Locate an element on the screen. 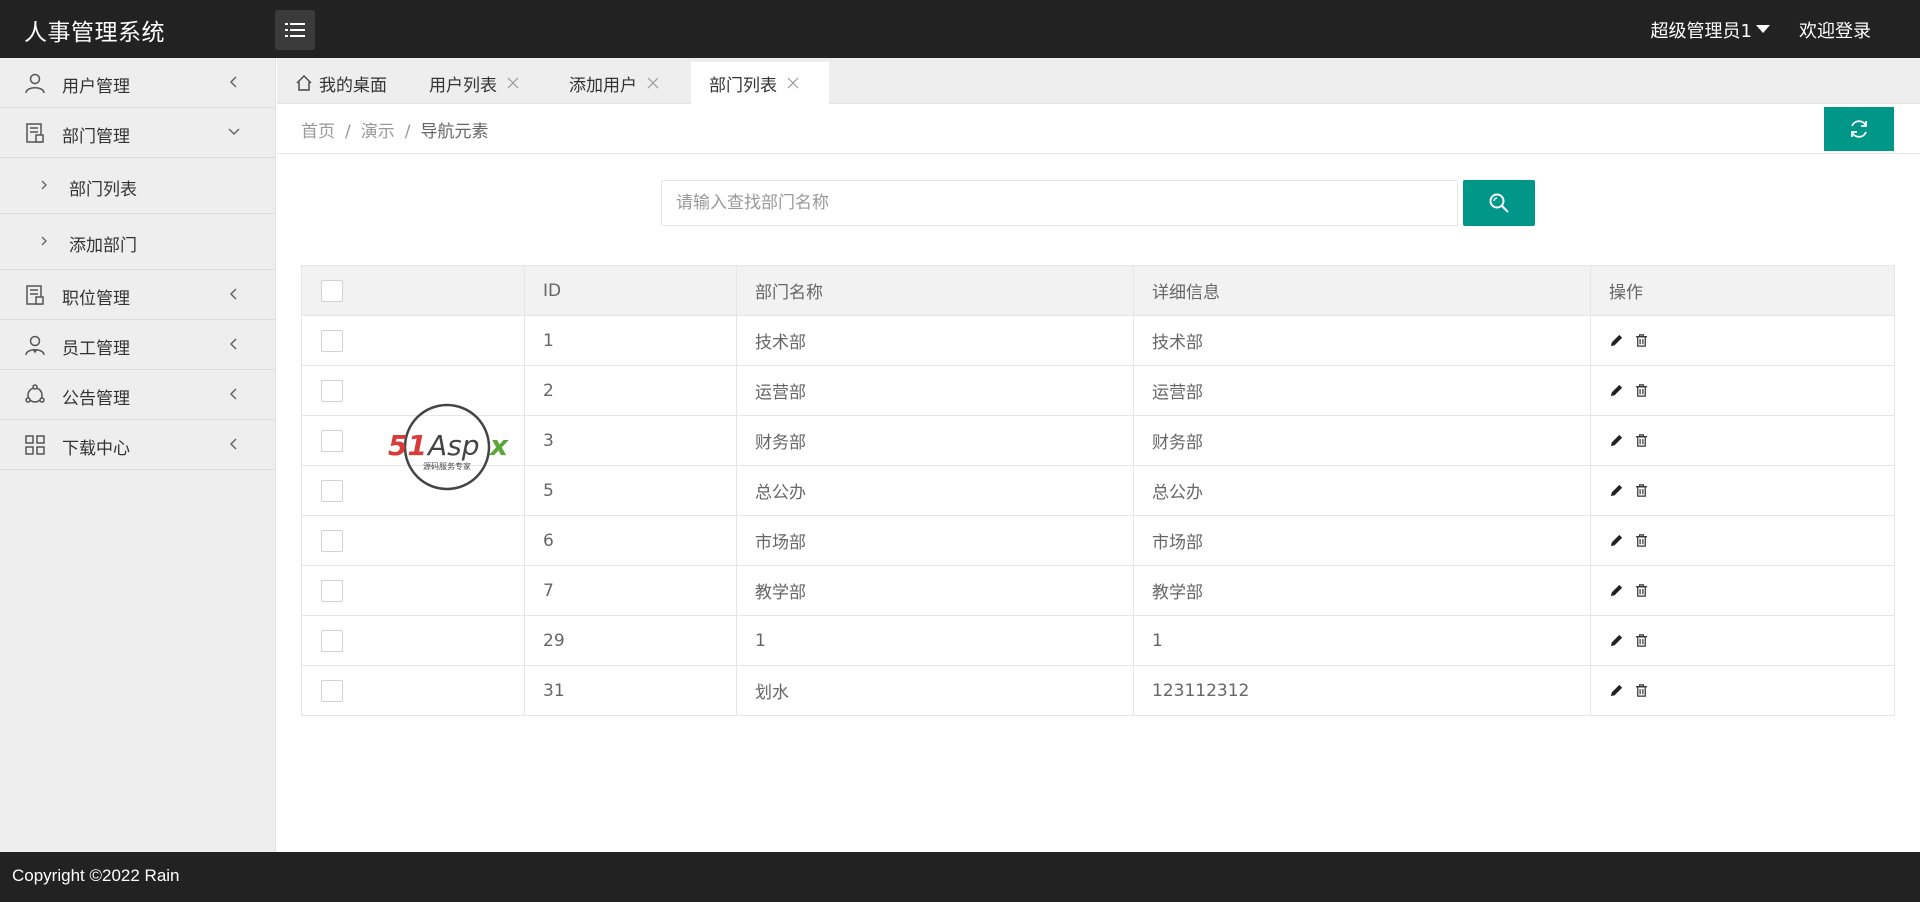  cell-name: 财务部 is located at coordinates (935, 440).